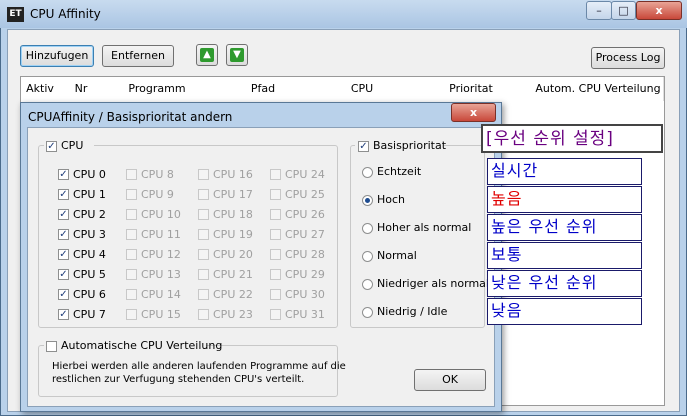 The width and height of the screenshot is (687, 416). Describe the element at coordinates (131, 174) in the screenshot. I see `cpu-8-checkbox` at that location.